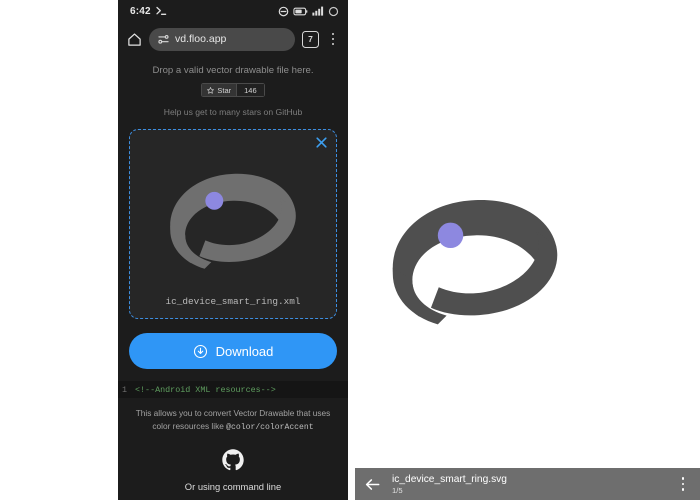 This screenshot has height=500, width=700. Describe the element at coordinates (201, 39) in the screenshot. I see `address-bar-url: vd.floo.app` at that location.